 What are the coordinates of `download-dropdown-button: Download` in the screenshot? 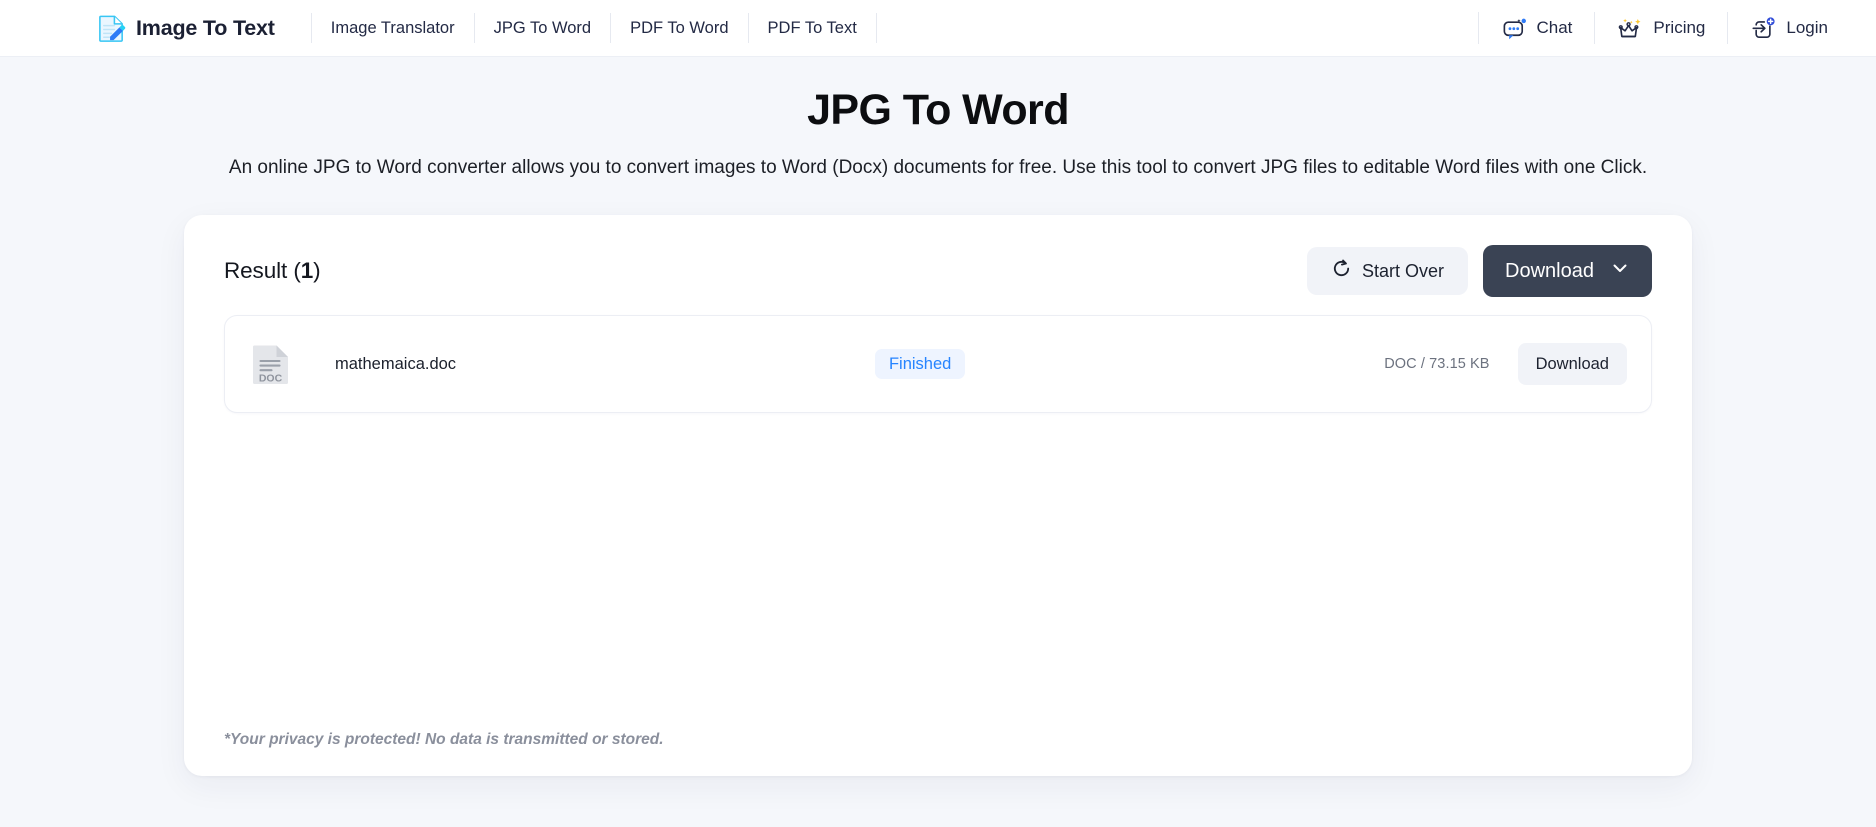 It's located at (1567, 271).